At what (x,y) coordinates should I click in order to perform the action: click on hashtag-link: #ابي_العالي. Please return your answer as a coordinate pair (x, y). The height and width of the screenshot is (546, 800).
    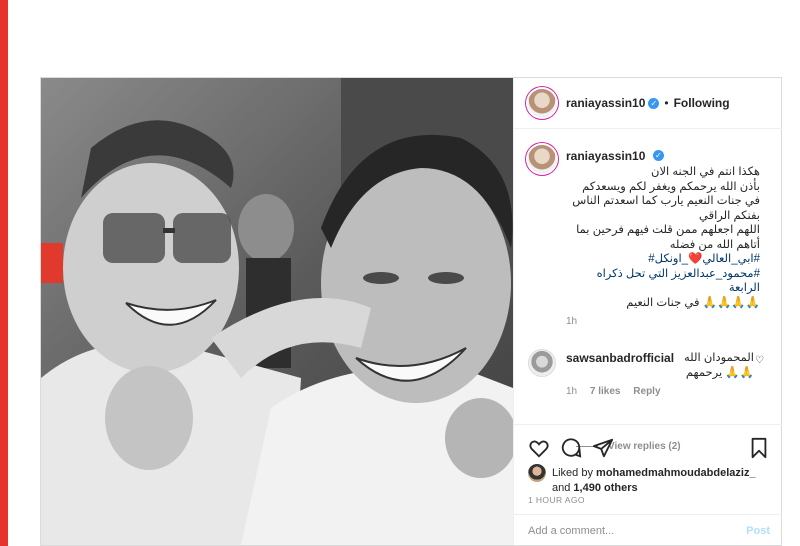
    Looking at the image, I should click on (731, 259).